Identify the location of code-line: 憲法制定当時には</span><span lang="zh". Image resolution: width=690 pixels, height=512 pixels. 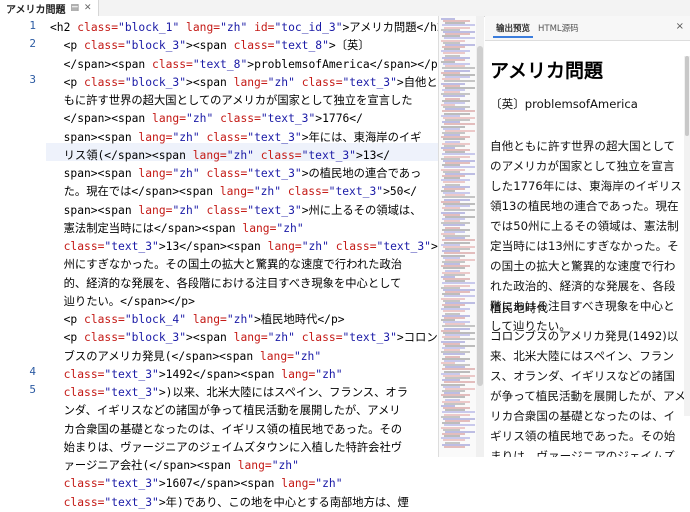
(177, 229).